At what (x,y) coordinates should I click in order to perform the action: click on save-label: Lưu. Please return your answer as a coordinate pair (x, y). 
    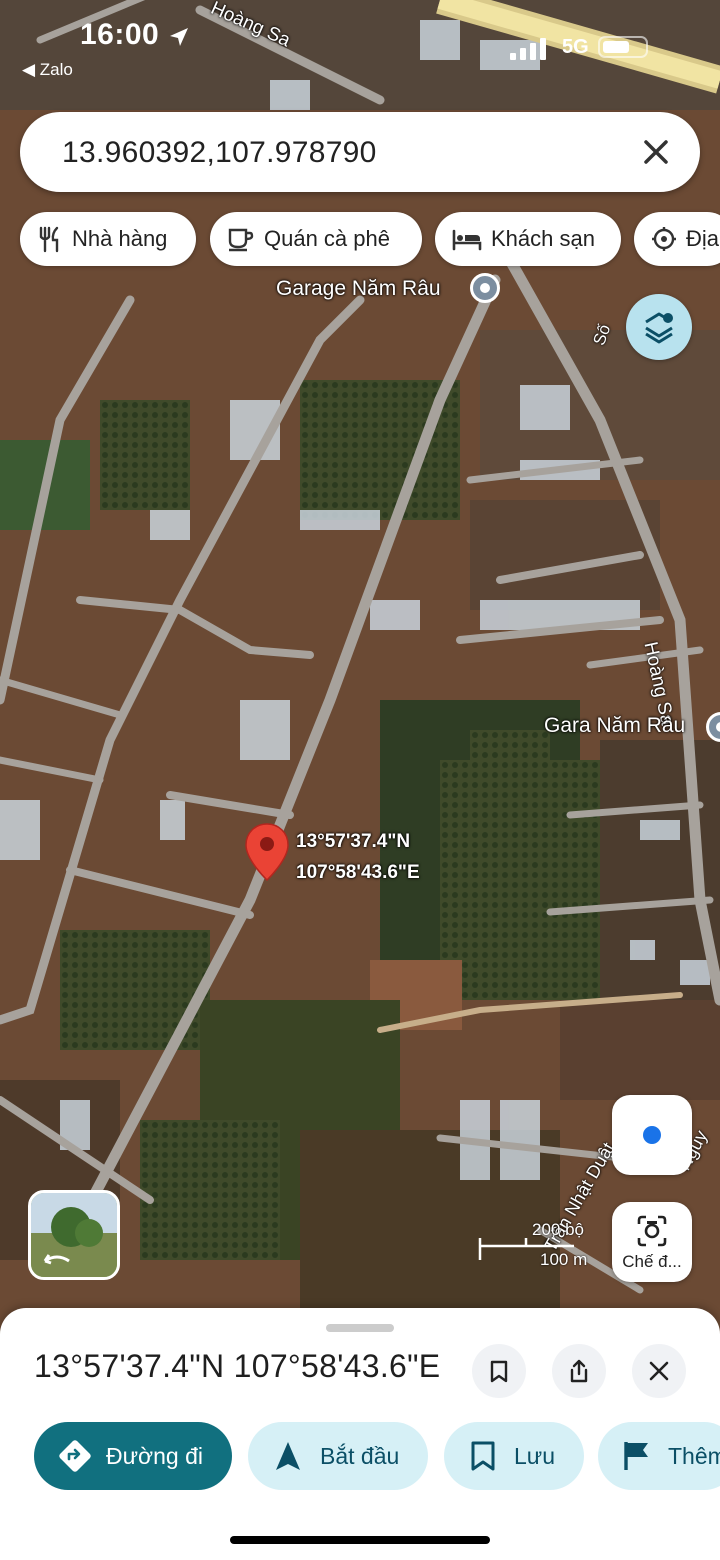
    Looking at the image, I should click on (534, 1455).